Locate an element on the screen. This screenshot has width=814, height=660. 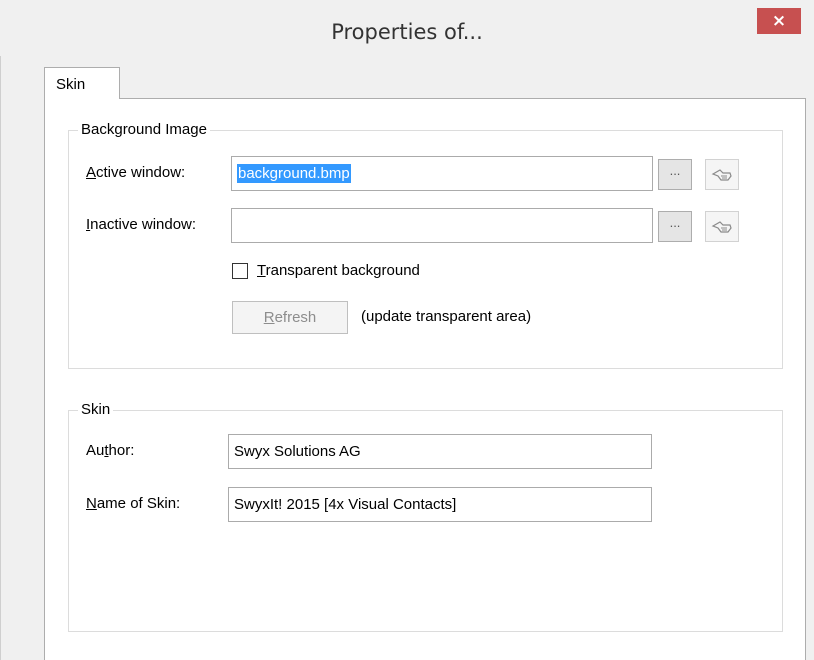
active-window-preview-button is located at coordinates (722, 174).